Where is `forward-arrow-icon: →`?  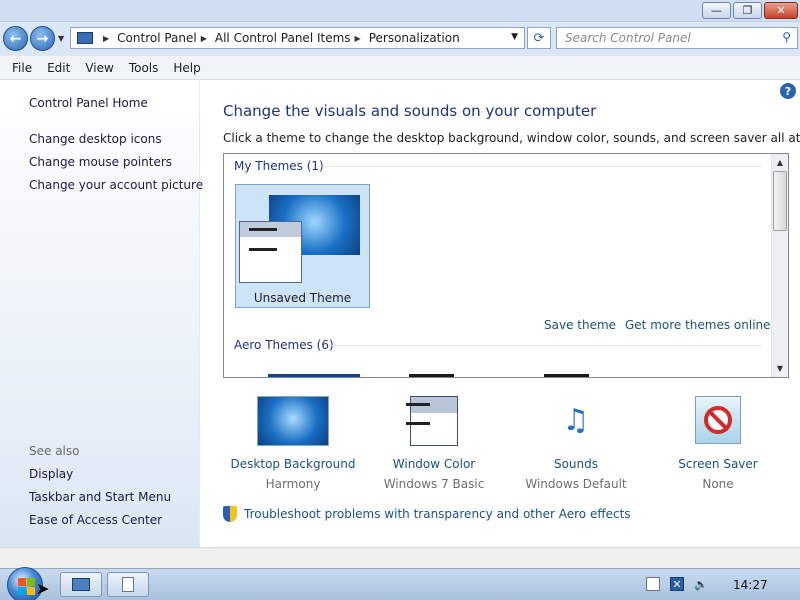
forward-arrow-icon: → is located at coordinates (42, 38).